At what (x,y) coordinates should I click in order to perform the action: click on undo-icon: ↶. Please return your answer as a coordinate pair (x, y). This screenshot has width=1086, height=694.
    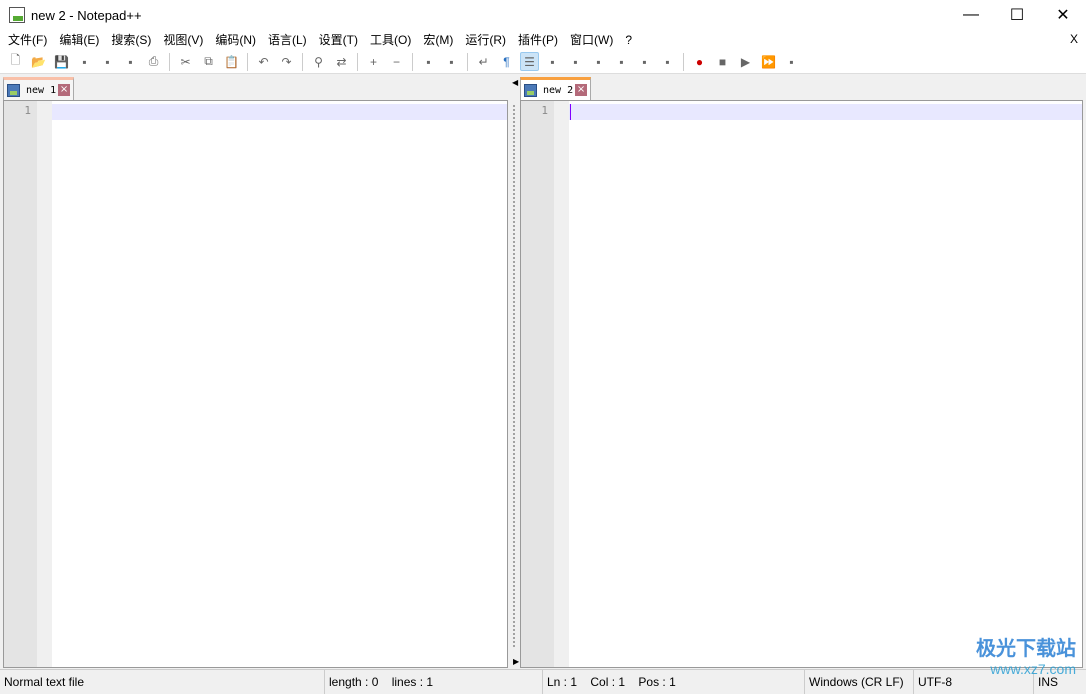
    Looking at the image, I should click on (263, 61).